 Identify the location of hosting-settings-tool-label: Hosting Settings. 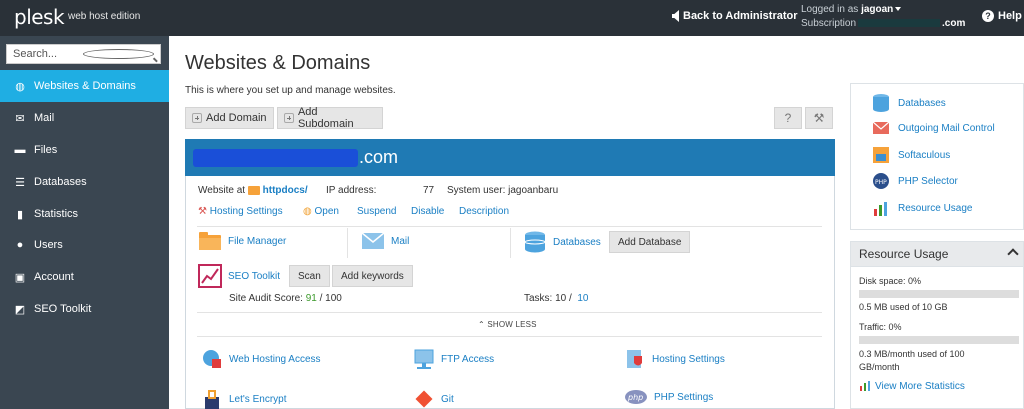
(688, 359).